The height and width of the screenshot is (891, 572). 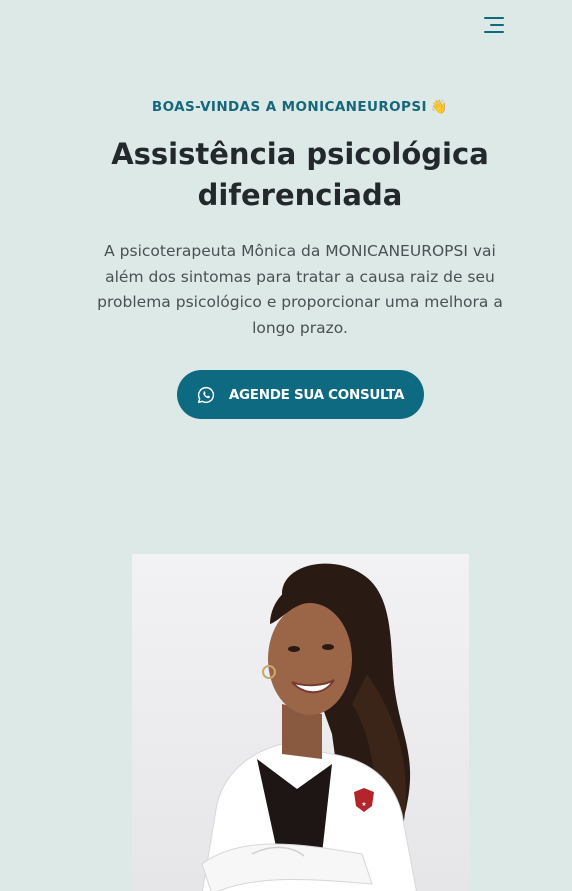 I want to click on schedule-consultation-button: AGENDE SUA CONSULTA, so click(x=300, y=394).